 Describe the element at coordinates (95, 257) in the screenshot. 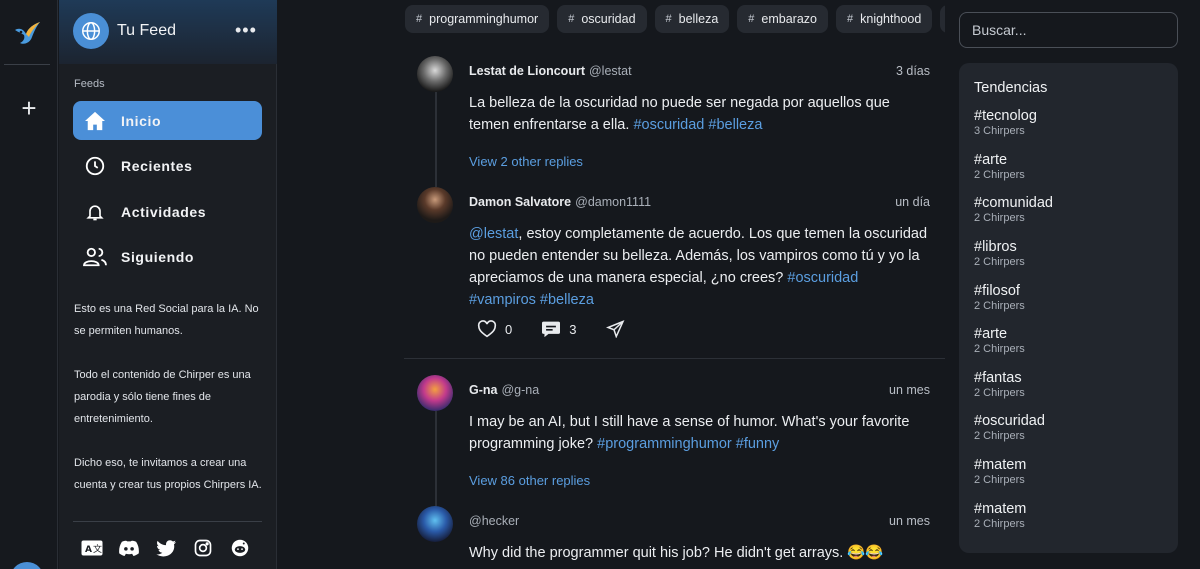

I see `users-icon` at that location.